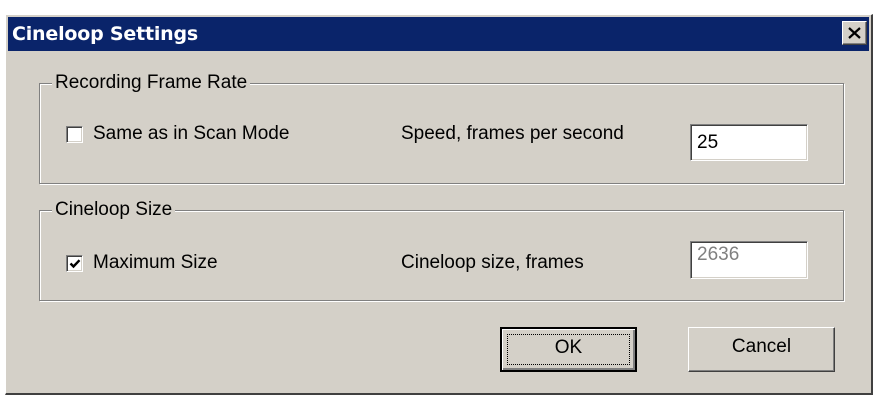  Describe the element at coordinates (761, 346) in the screenshot. I see `cancel-button-label: Cancel` at that location.